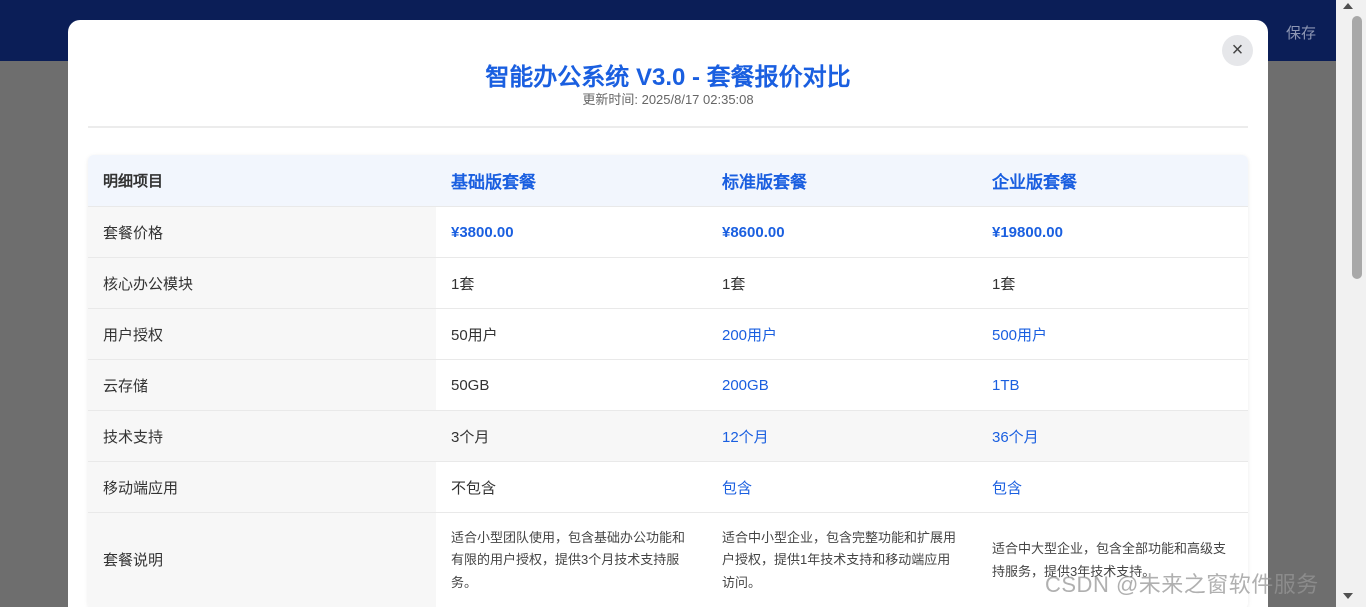 The image size is (1366, 607). I want to click on row-label: 核心办公模块, so click(262, 283).